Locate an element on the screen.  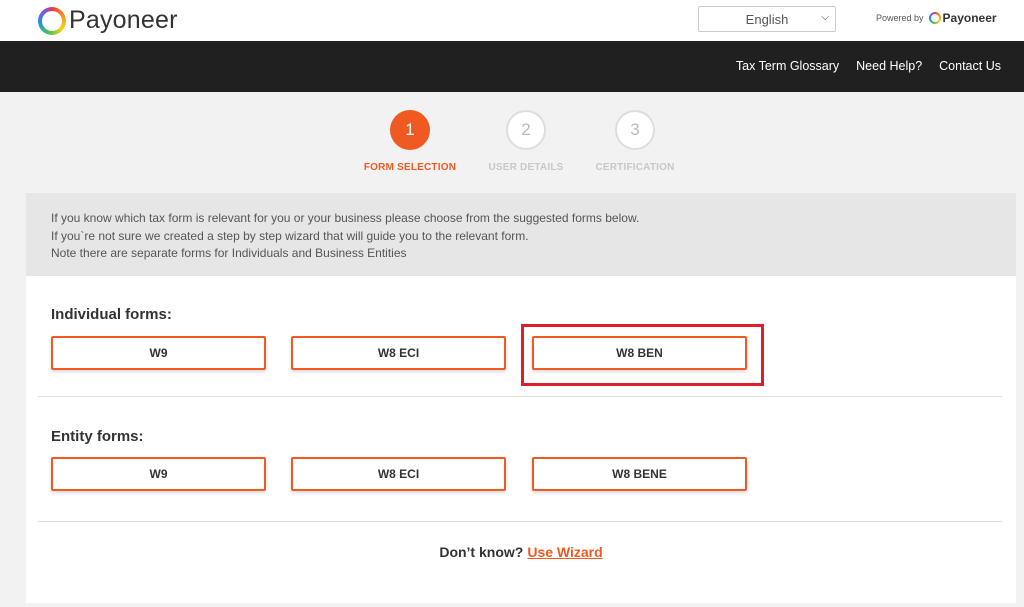
payoneer-mini-ring-icon is located at coordinates (934, 18).